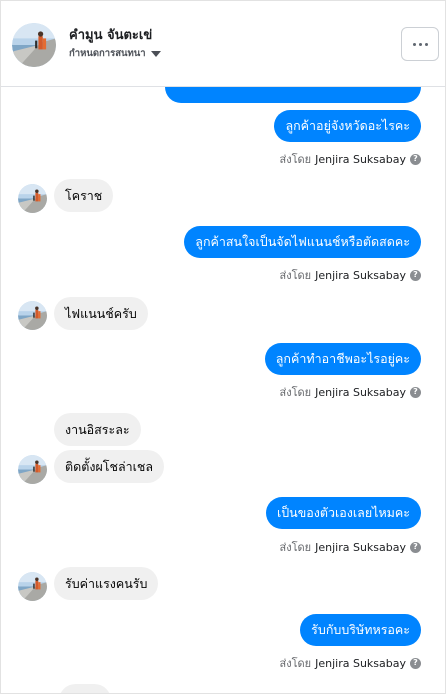 This screenshot has height=694, width=446. Describe the element at coordinates (106, 583) in the screenshot. I see `incoming-message: รับค่าแรงคนรับ` at that location.